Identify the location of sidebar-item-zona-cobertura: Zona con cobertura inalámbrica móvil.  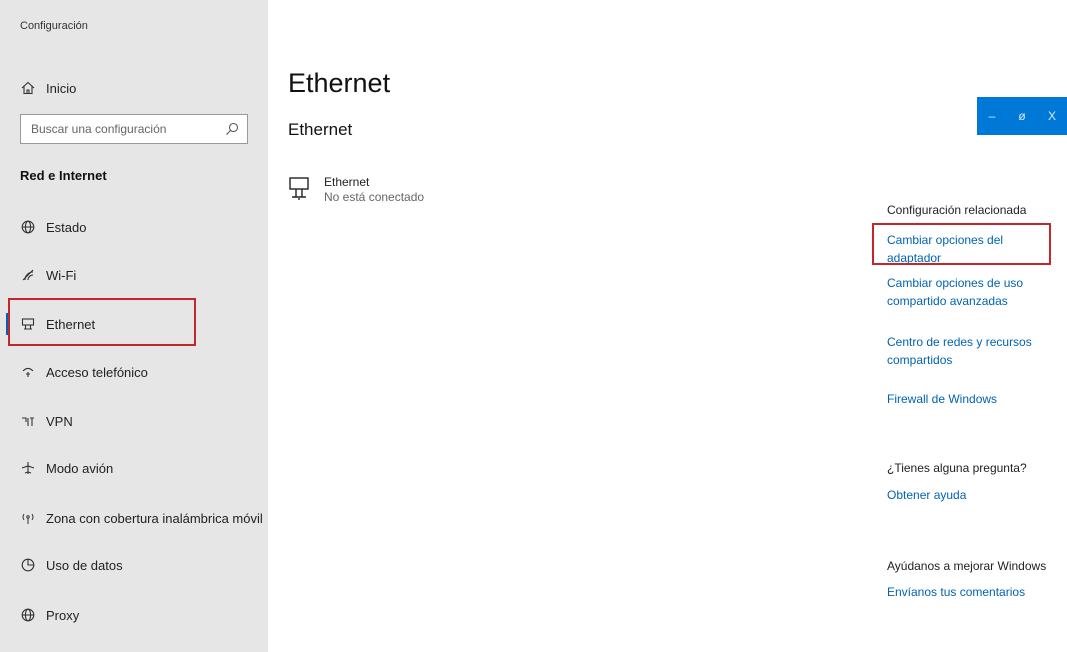
(141, 518).